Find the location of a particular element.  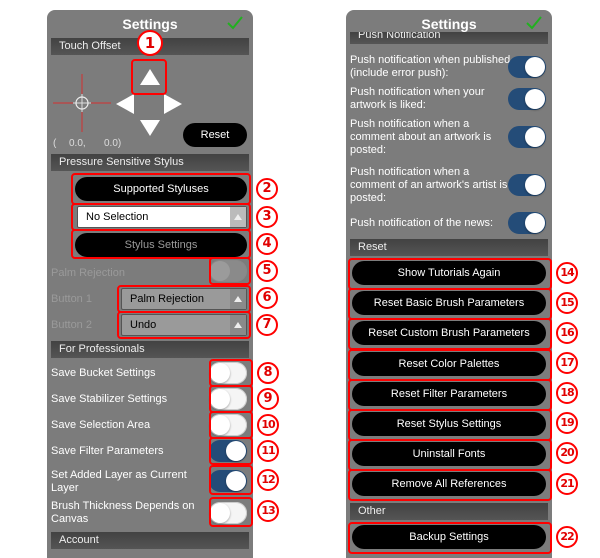

pro-item-label: Set Added Layer as Current Layer is located at coordinates (119, 481).